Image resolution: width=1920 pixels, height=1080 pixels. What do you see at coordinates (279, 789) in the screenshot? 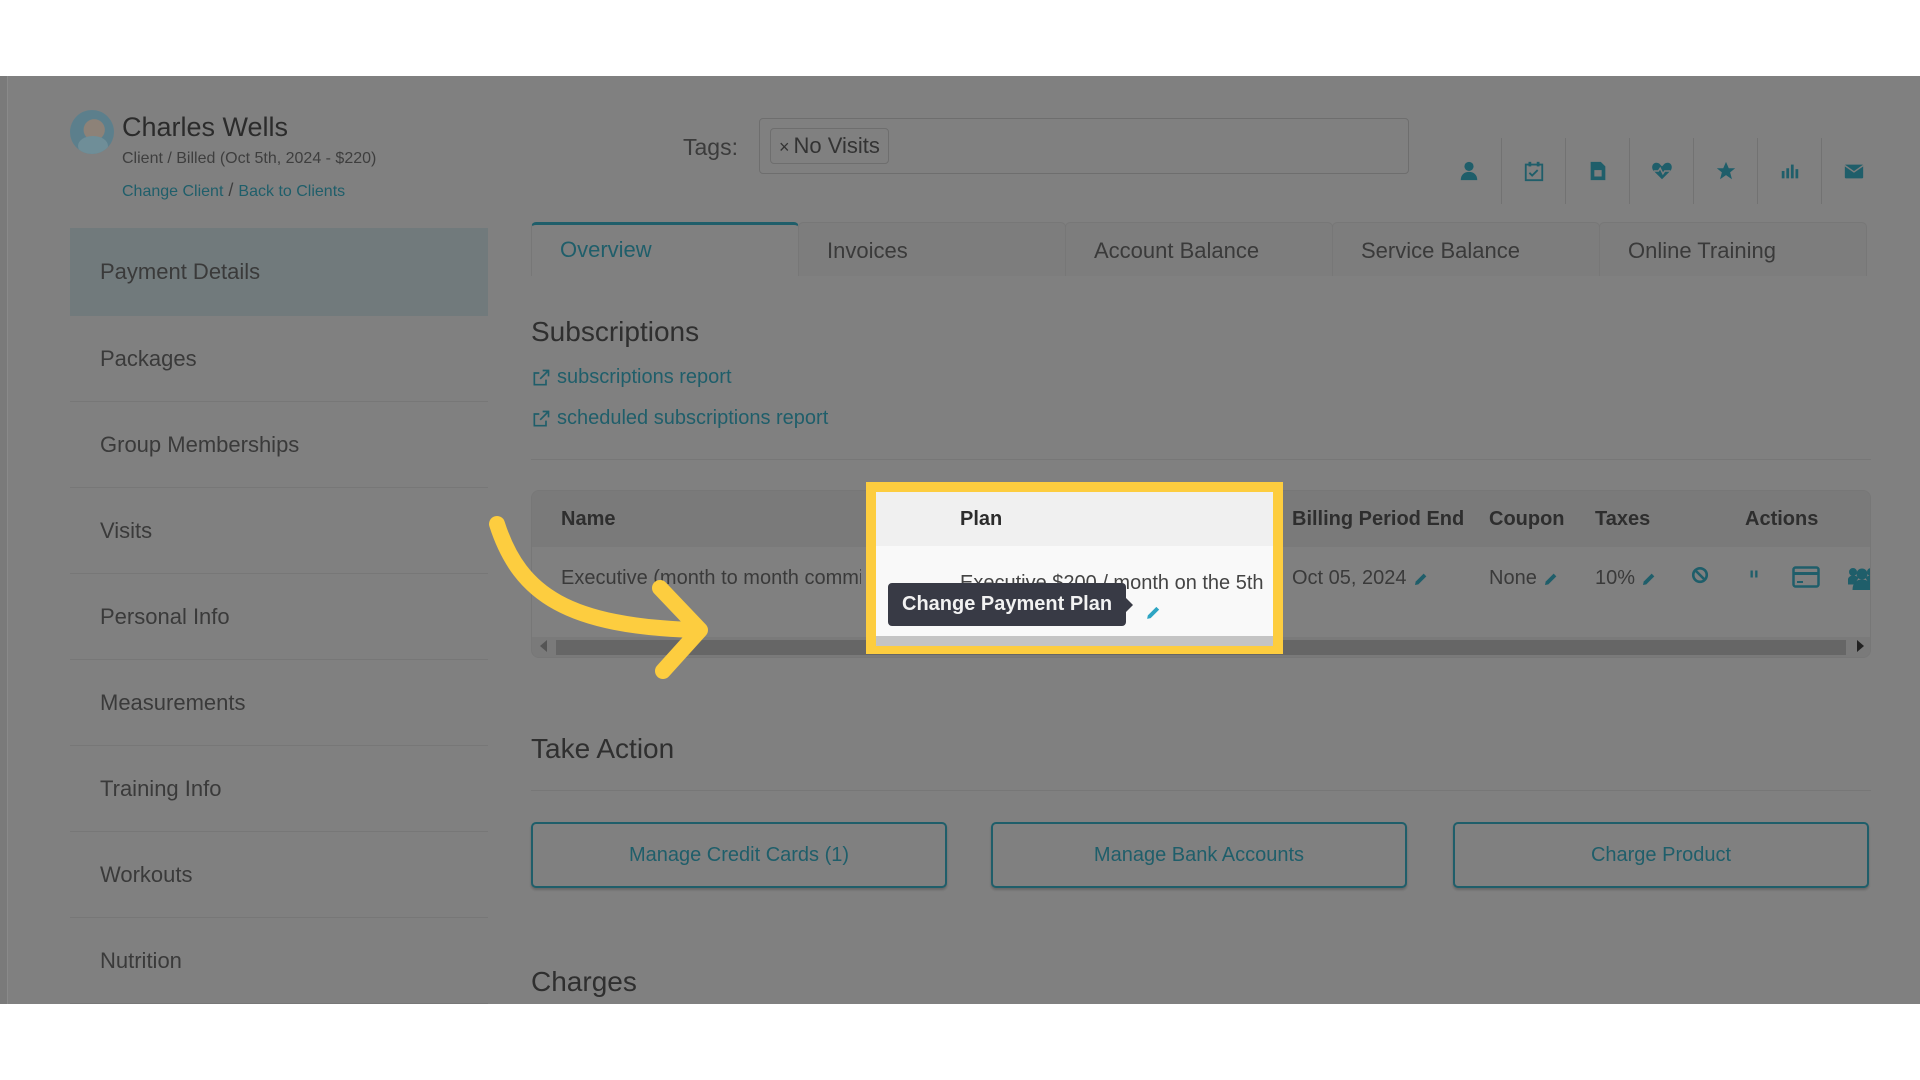
I see `sidebar-item-training-info: Training Info` at bounding box center [279, 789].